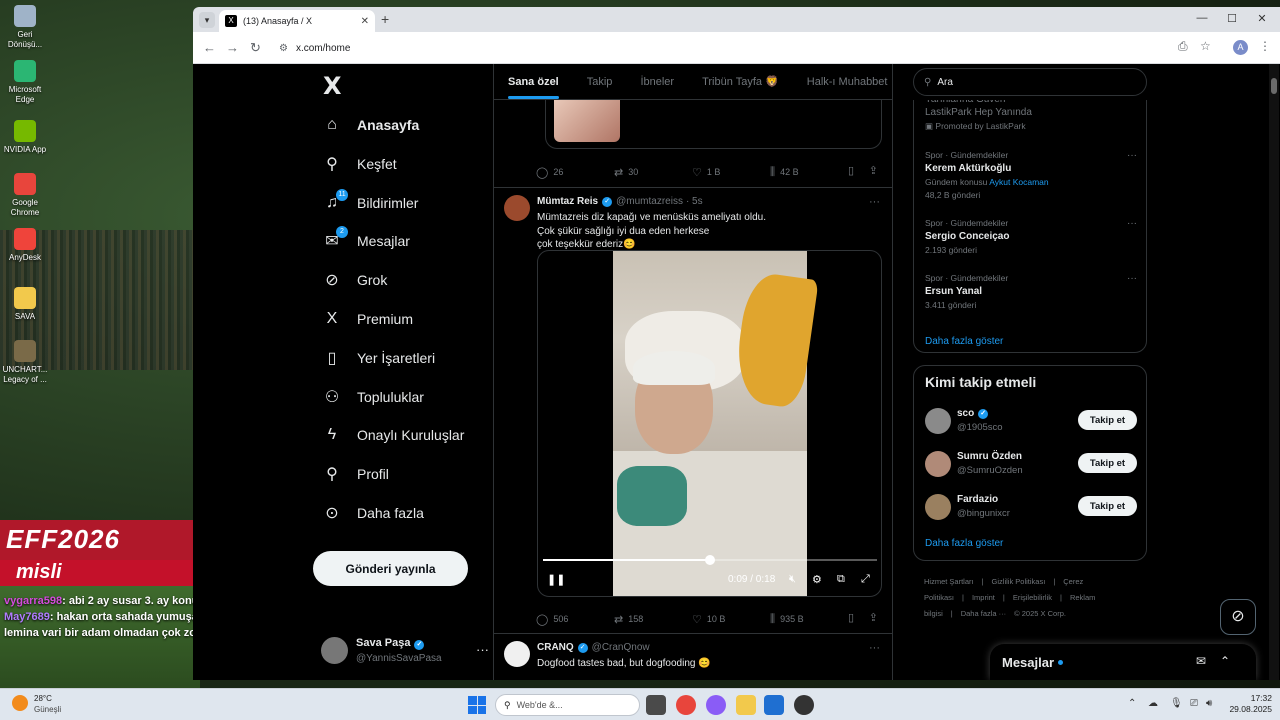  I want to click on reload-icon: ↻, so click(255, 48).